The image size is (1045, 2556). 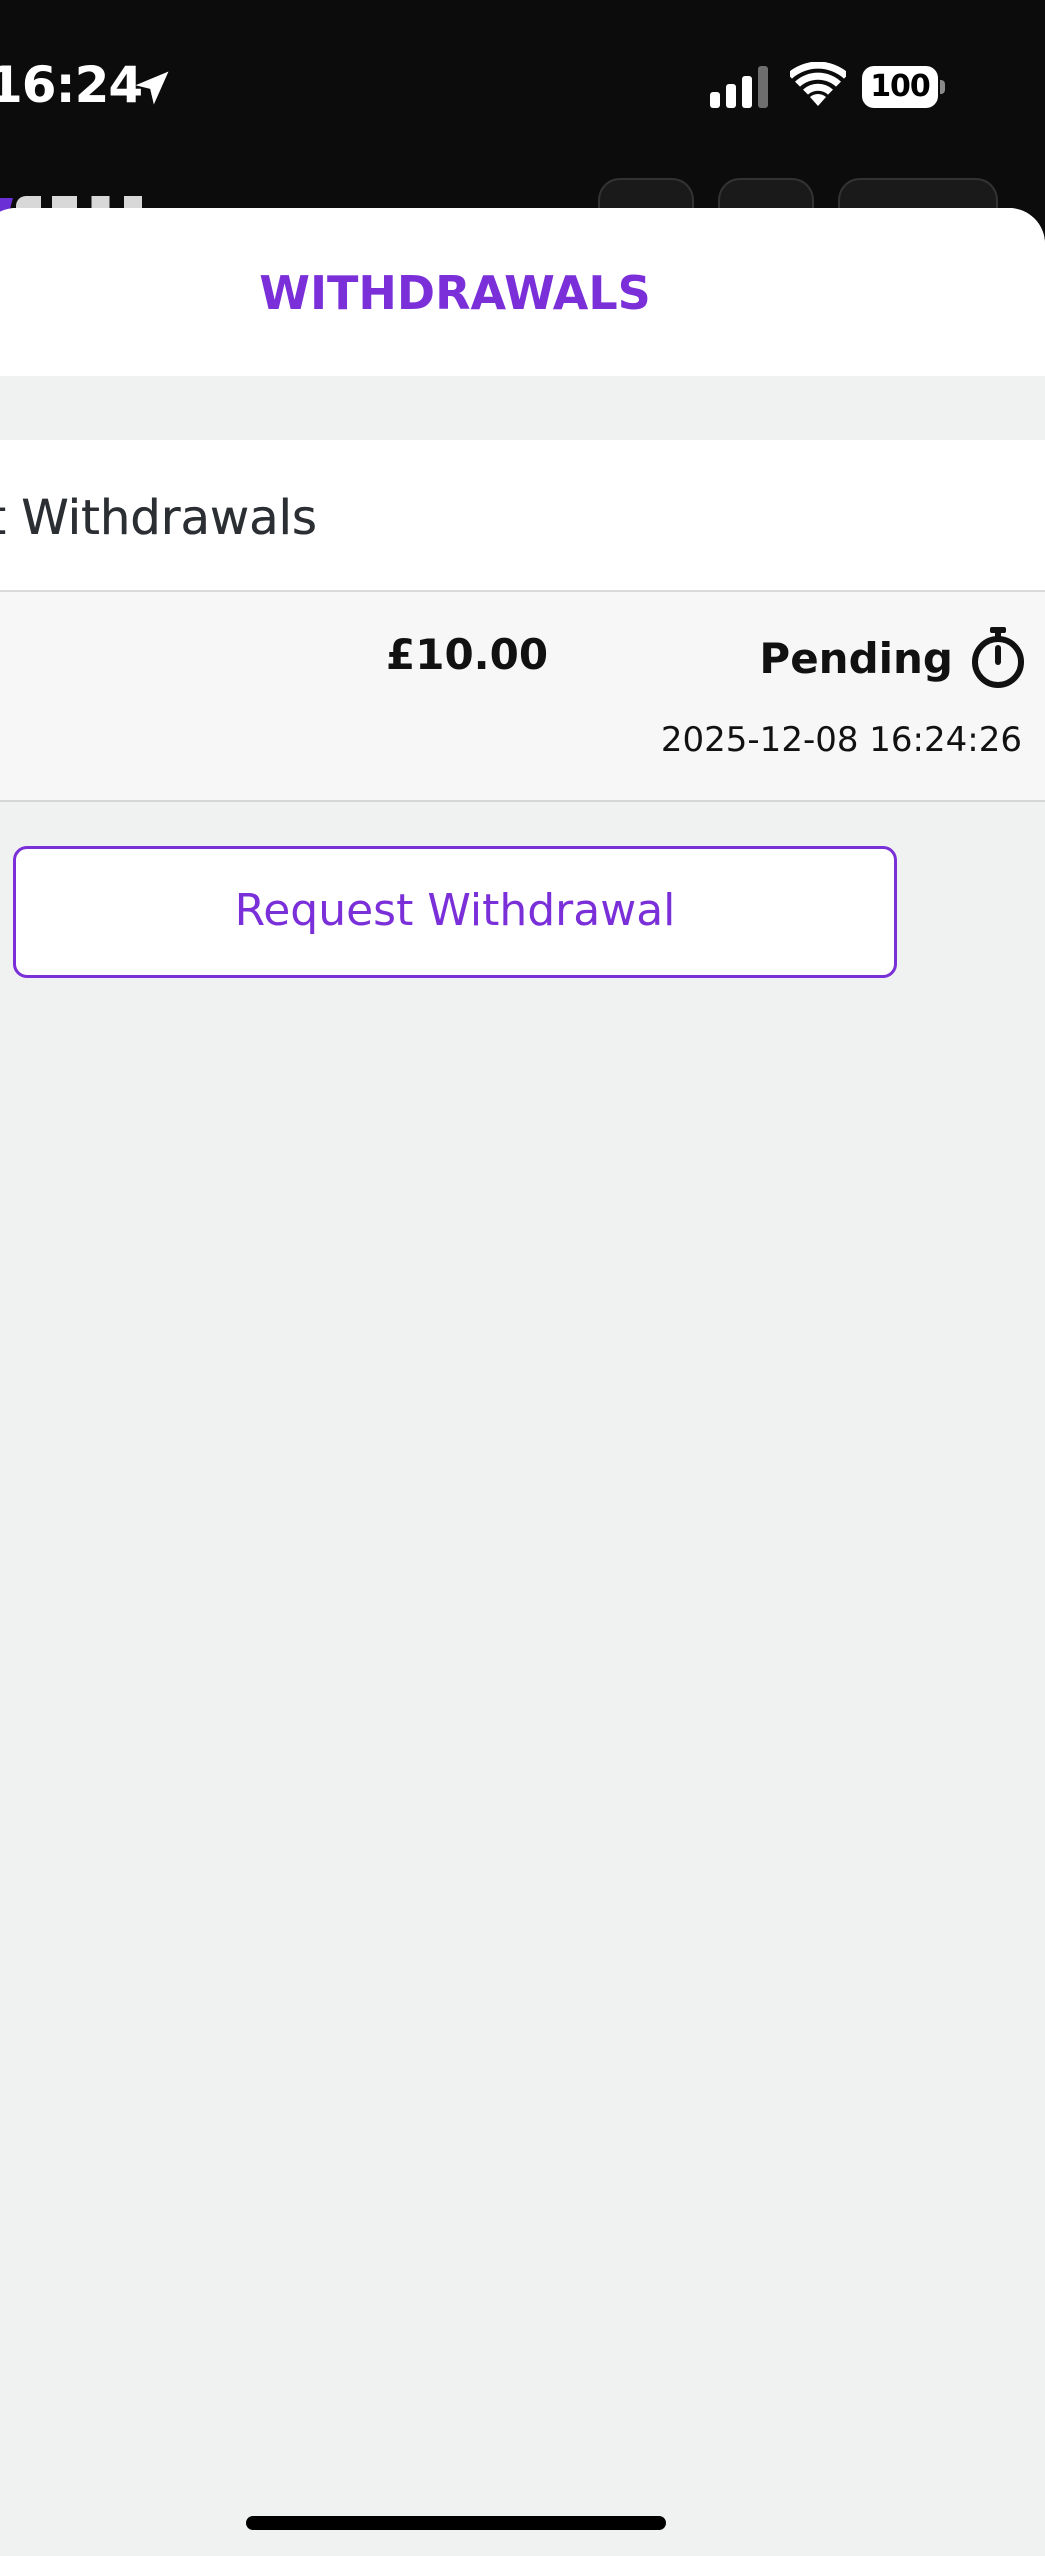 I want to click on home-indicator, so click(x=456, y=2523).